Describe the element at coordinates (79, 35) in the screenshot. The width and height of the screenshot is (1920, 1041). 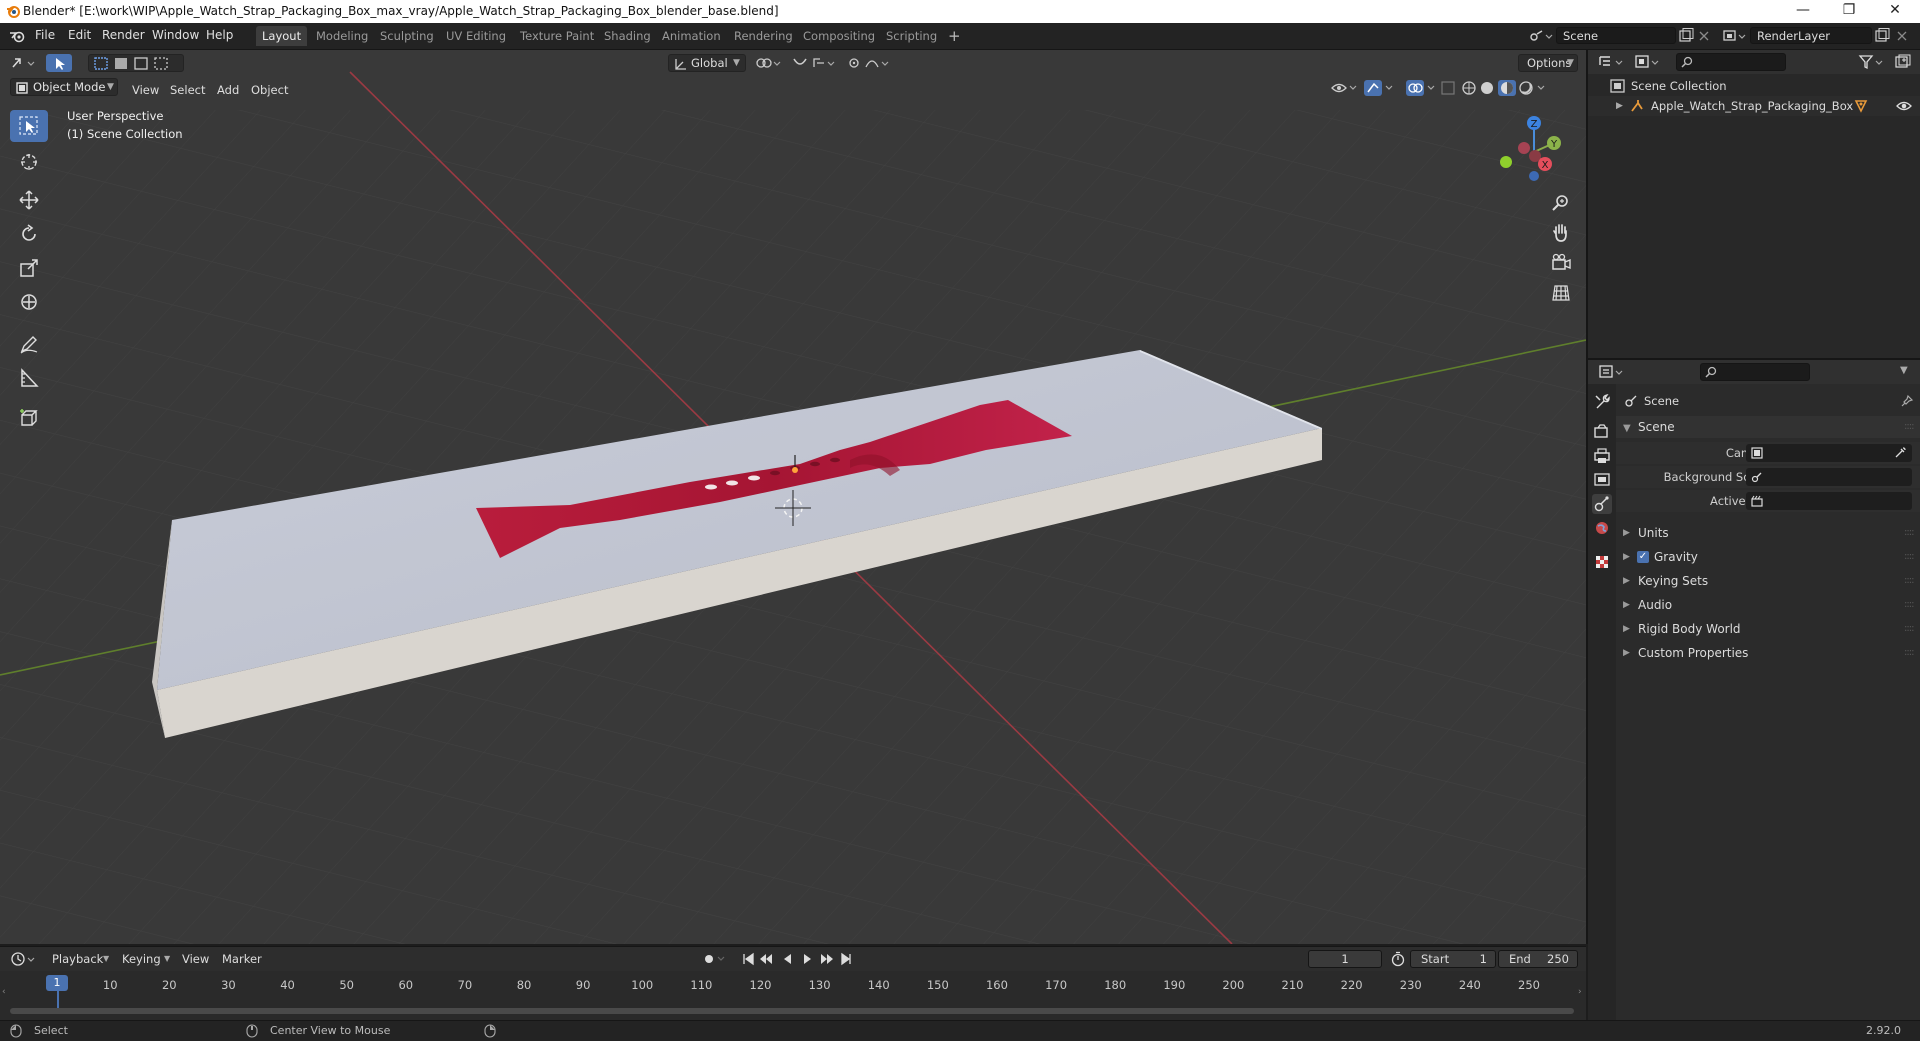
I see `menu-edit: Edit` at that location.